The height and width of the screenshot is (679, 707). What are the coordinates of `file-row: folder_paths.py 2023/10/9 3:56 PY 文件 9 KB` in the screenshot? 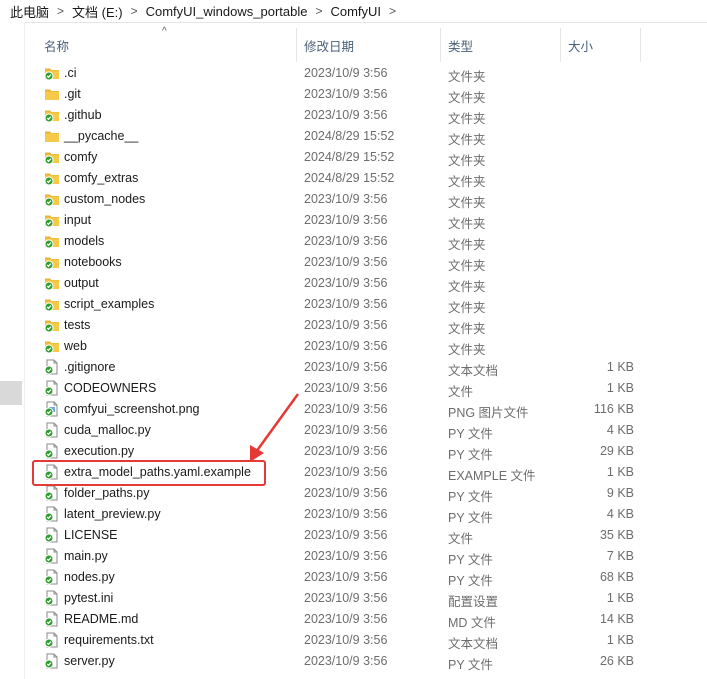 It's located at (340, 493).